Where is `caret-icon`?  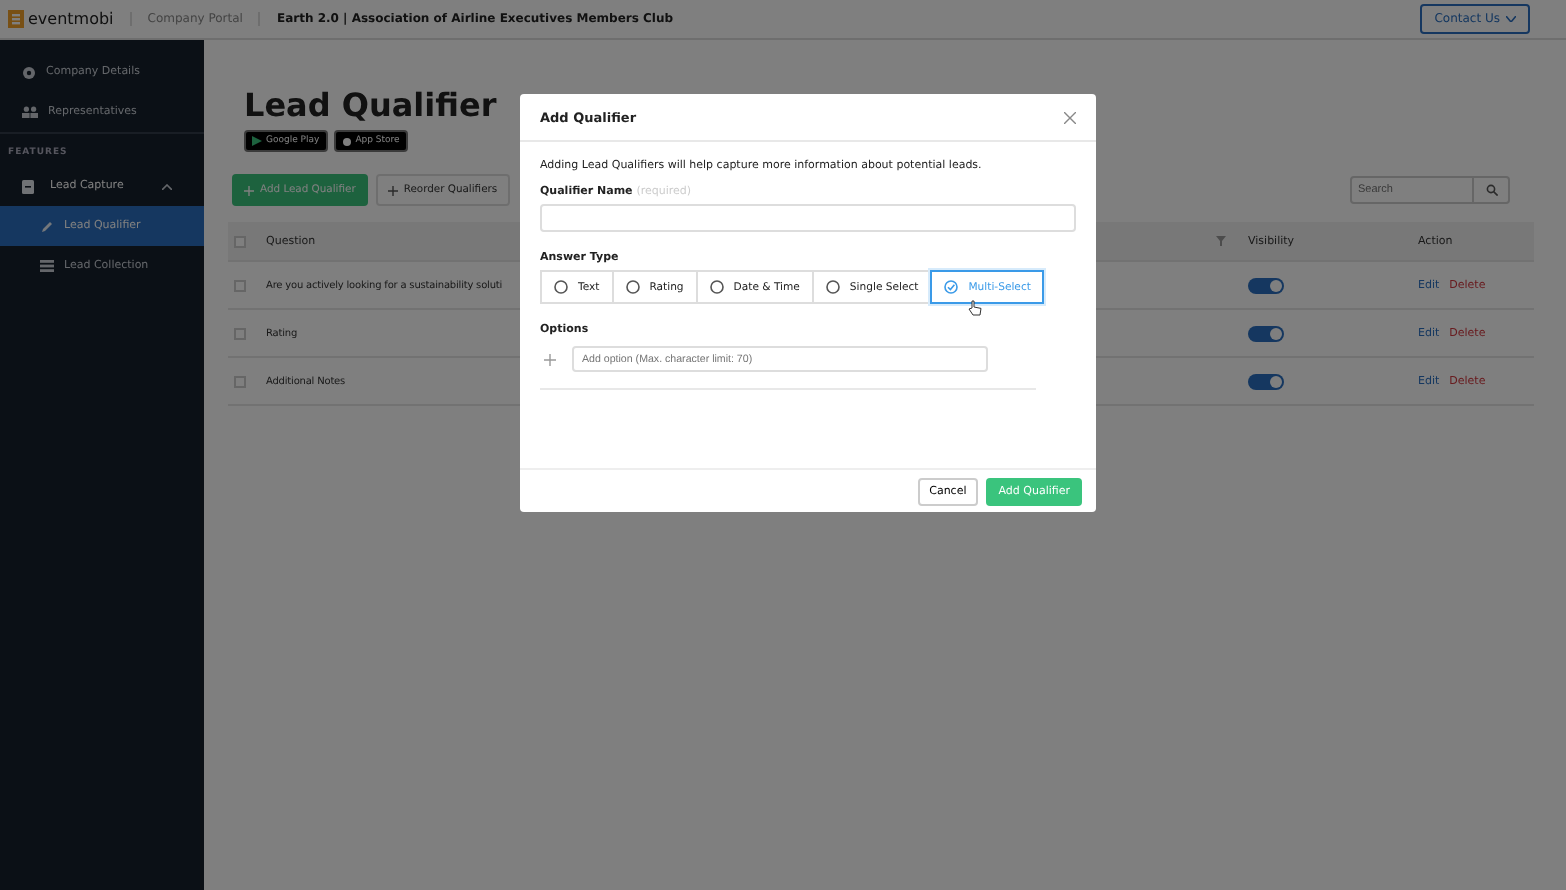 caret-icon is located at coordinates (1511, 19).